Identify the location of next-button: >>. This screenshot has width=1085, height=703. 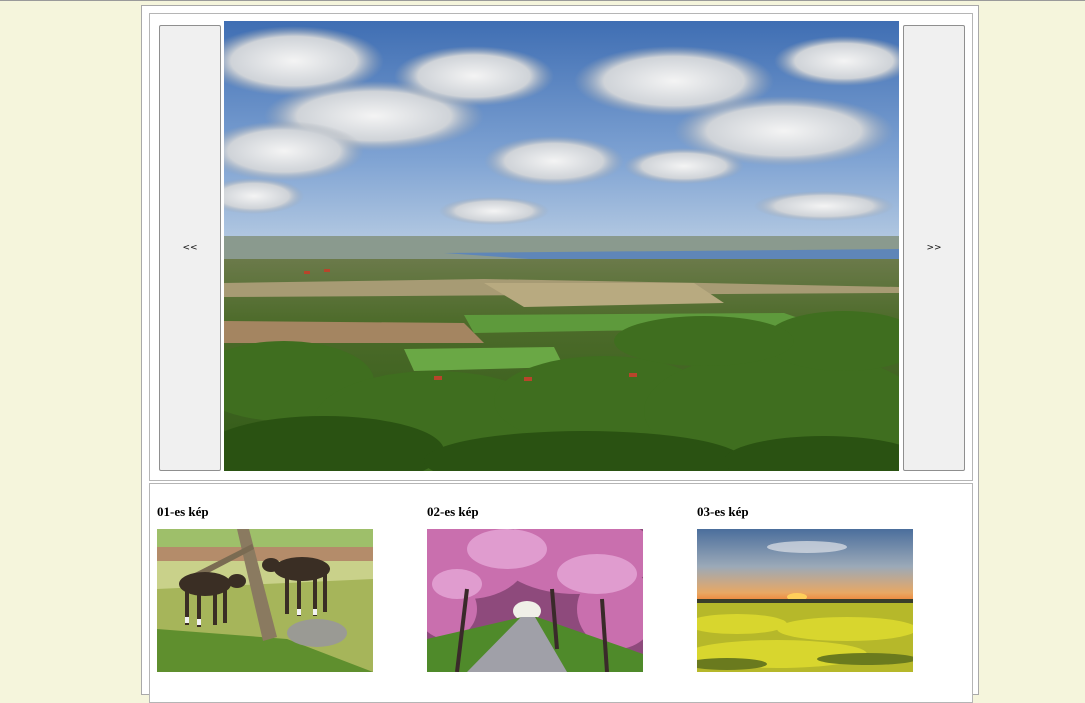
(934, 248).